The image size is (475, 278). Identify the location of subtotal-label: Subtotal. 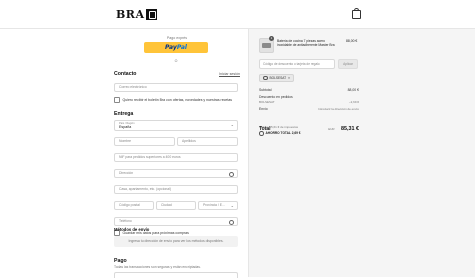
(265, 90).